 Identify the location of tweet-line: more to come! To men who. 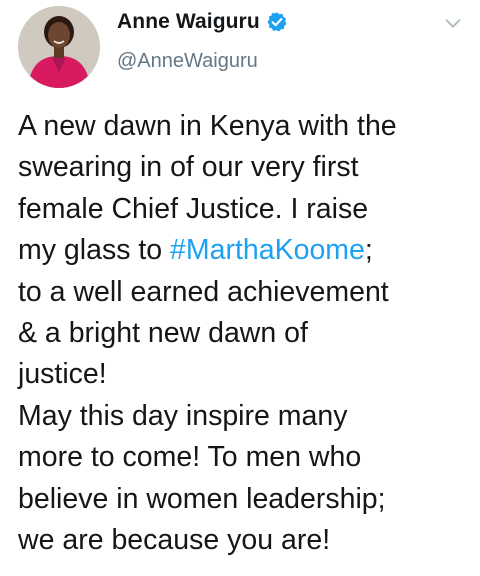
(190, 457).